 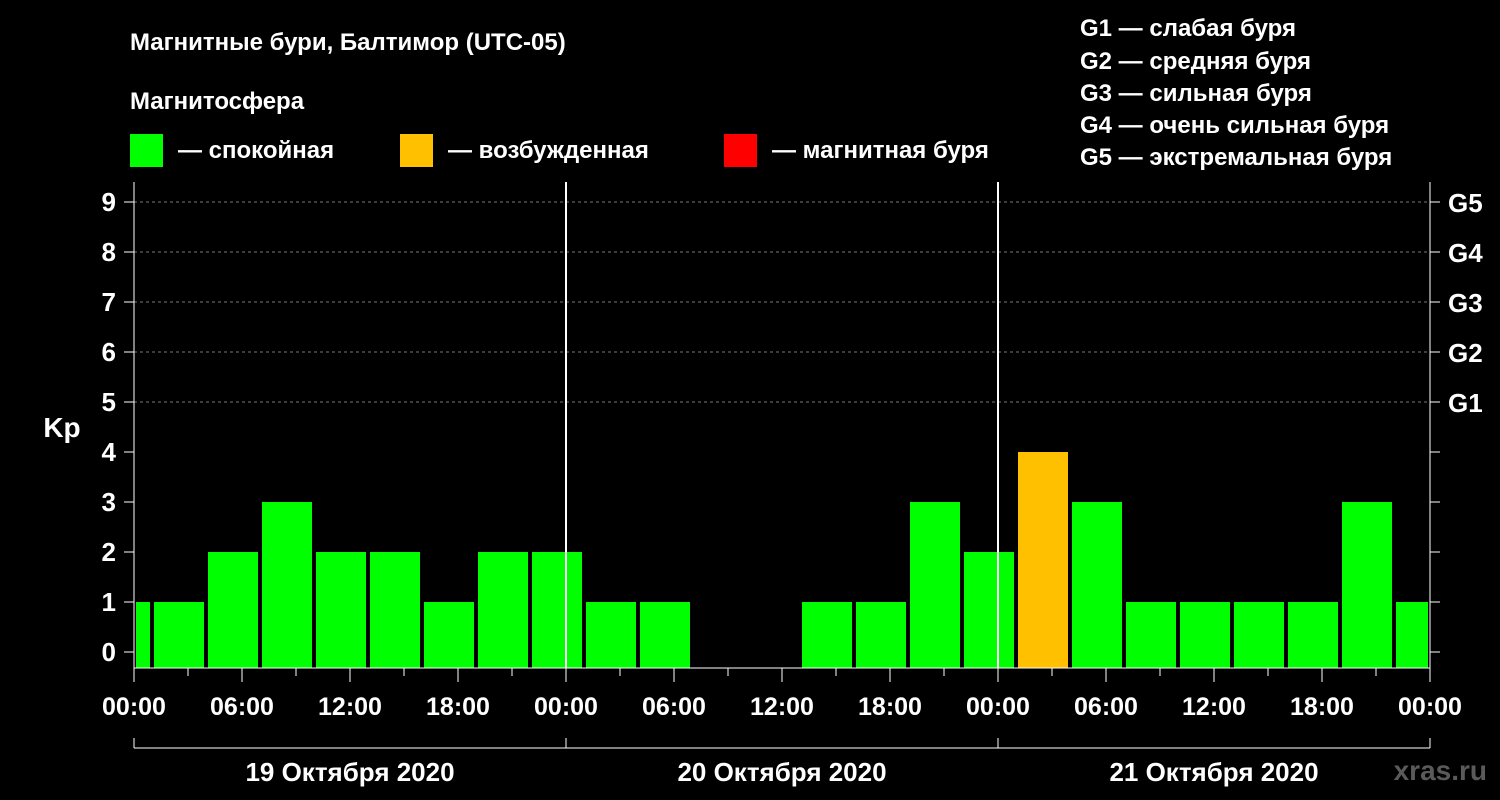 What do you see at coordinates (1456, 420) in the screenshot?
I see `right-axis-ticks: G1 G2 G3 G4 G5` at bounding box center [1456, 420].